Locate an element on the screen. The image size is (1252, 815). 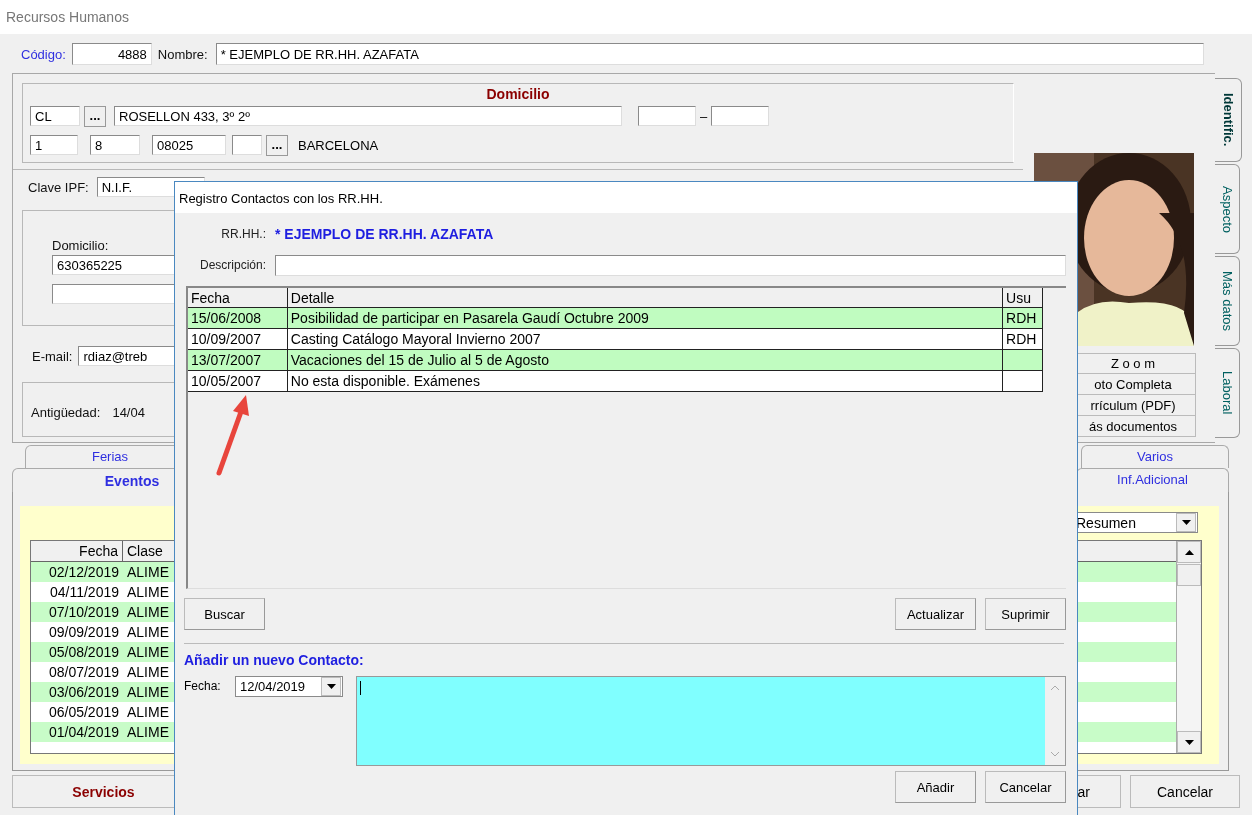
table-cell: Vacaciones del 15 de Julio al 5 de Agosto is located at coordinates (645, 360).